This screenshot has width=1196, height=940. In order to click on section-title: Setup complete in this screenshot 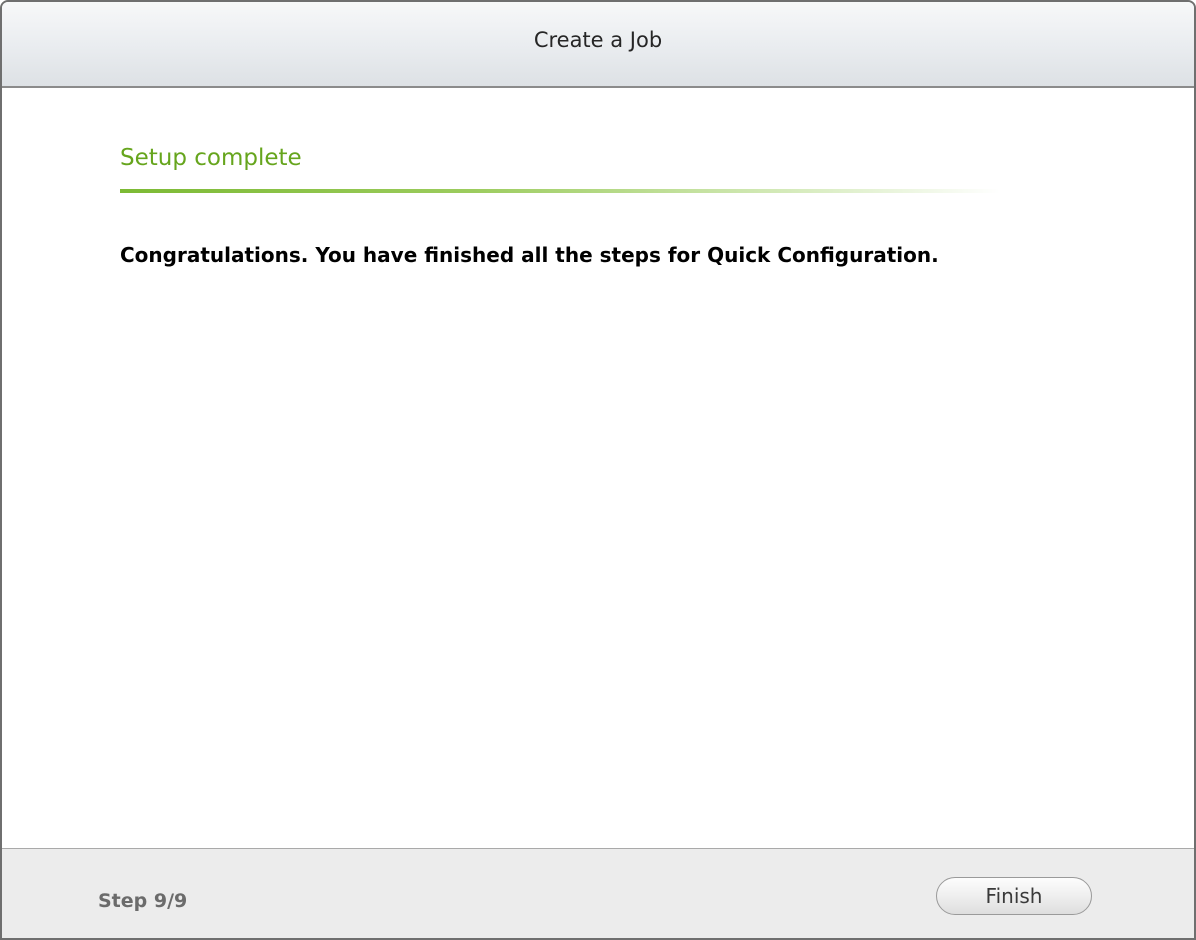, I will do `click(211, 158)`.